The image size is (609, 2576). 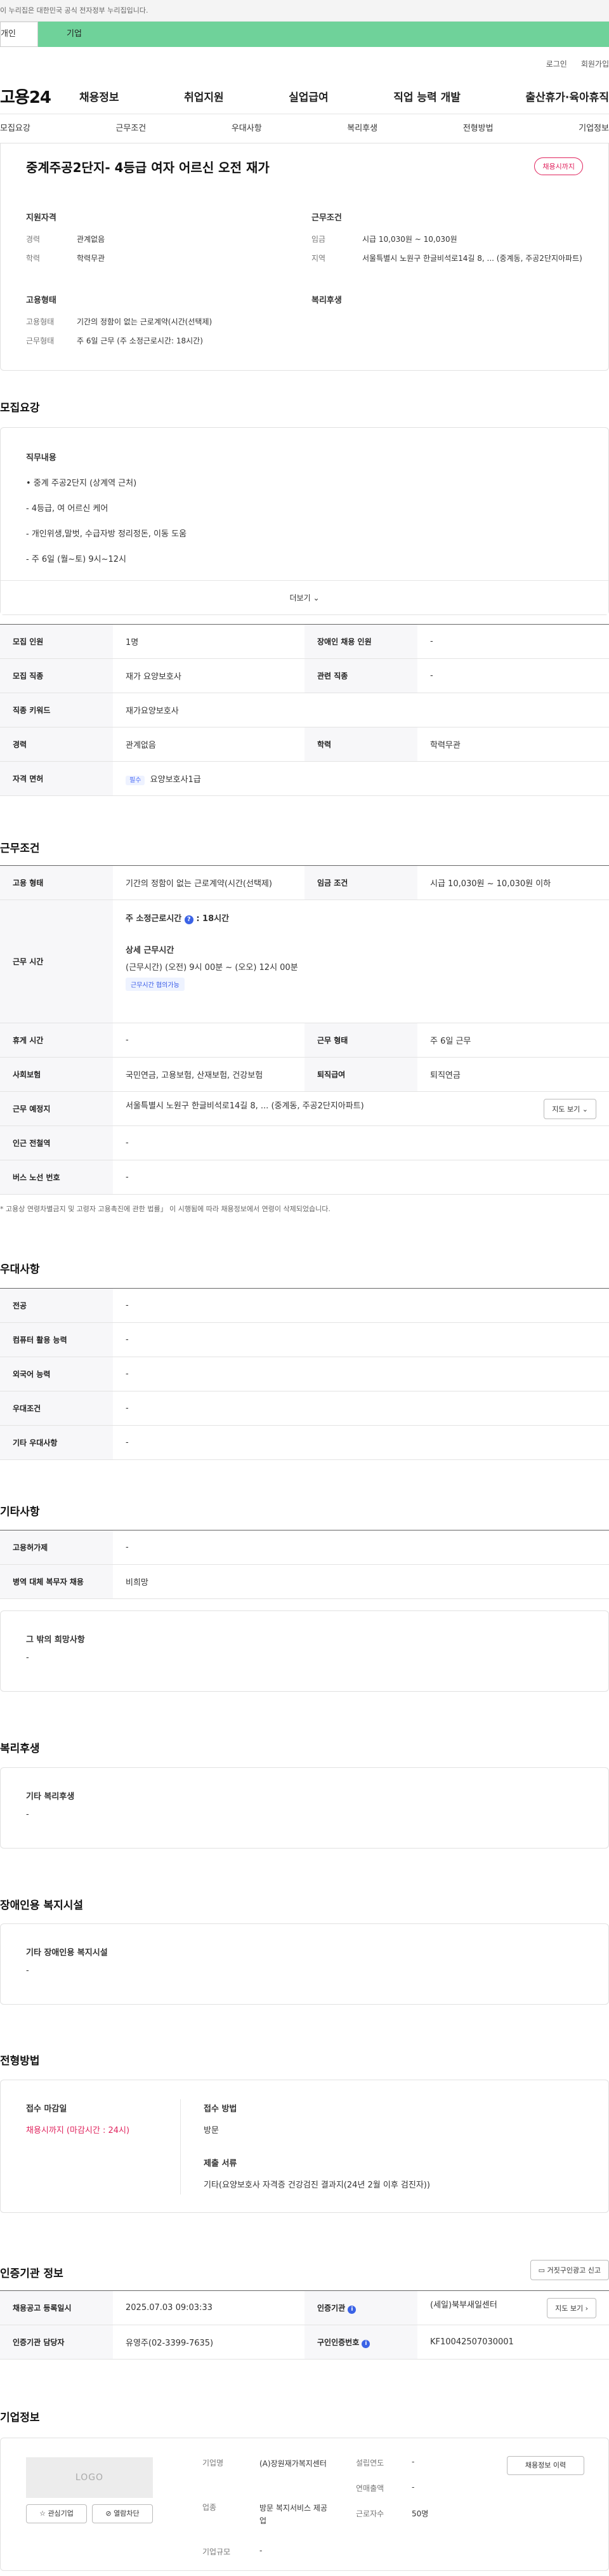 What do you see at coordinates (211, 2130) in the screenshot?
I see `method-value: 방문` at bounding box center [211, 2130].